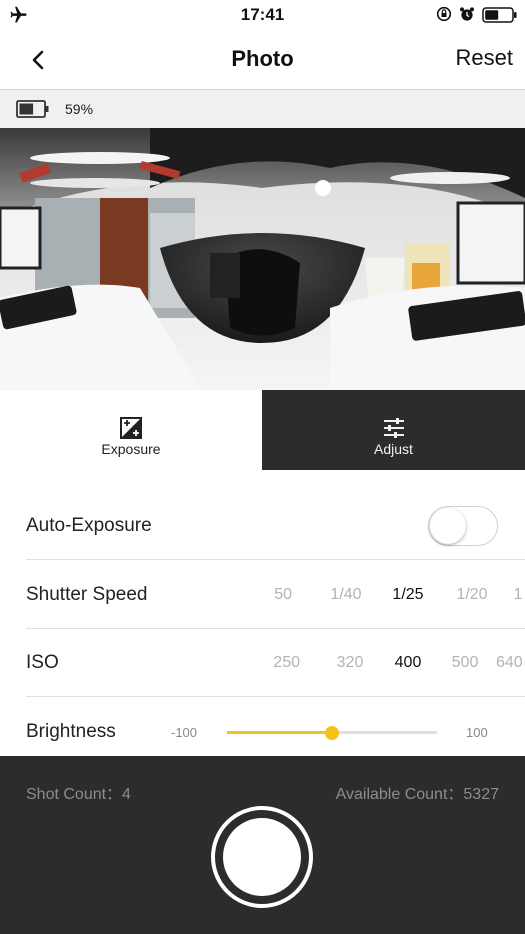 The image size is (525, 934). I want to click on nav-bar: Photo Reset, so click(262, 60).